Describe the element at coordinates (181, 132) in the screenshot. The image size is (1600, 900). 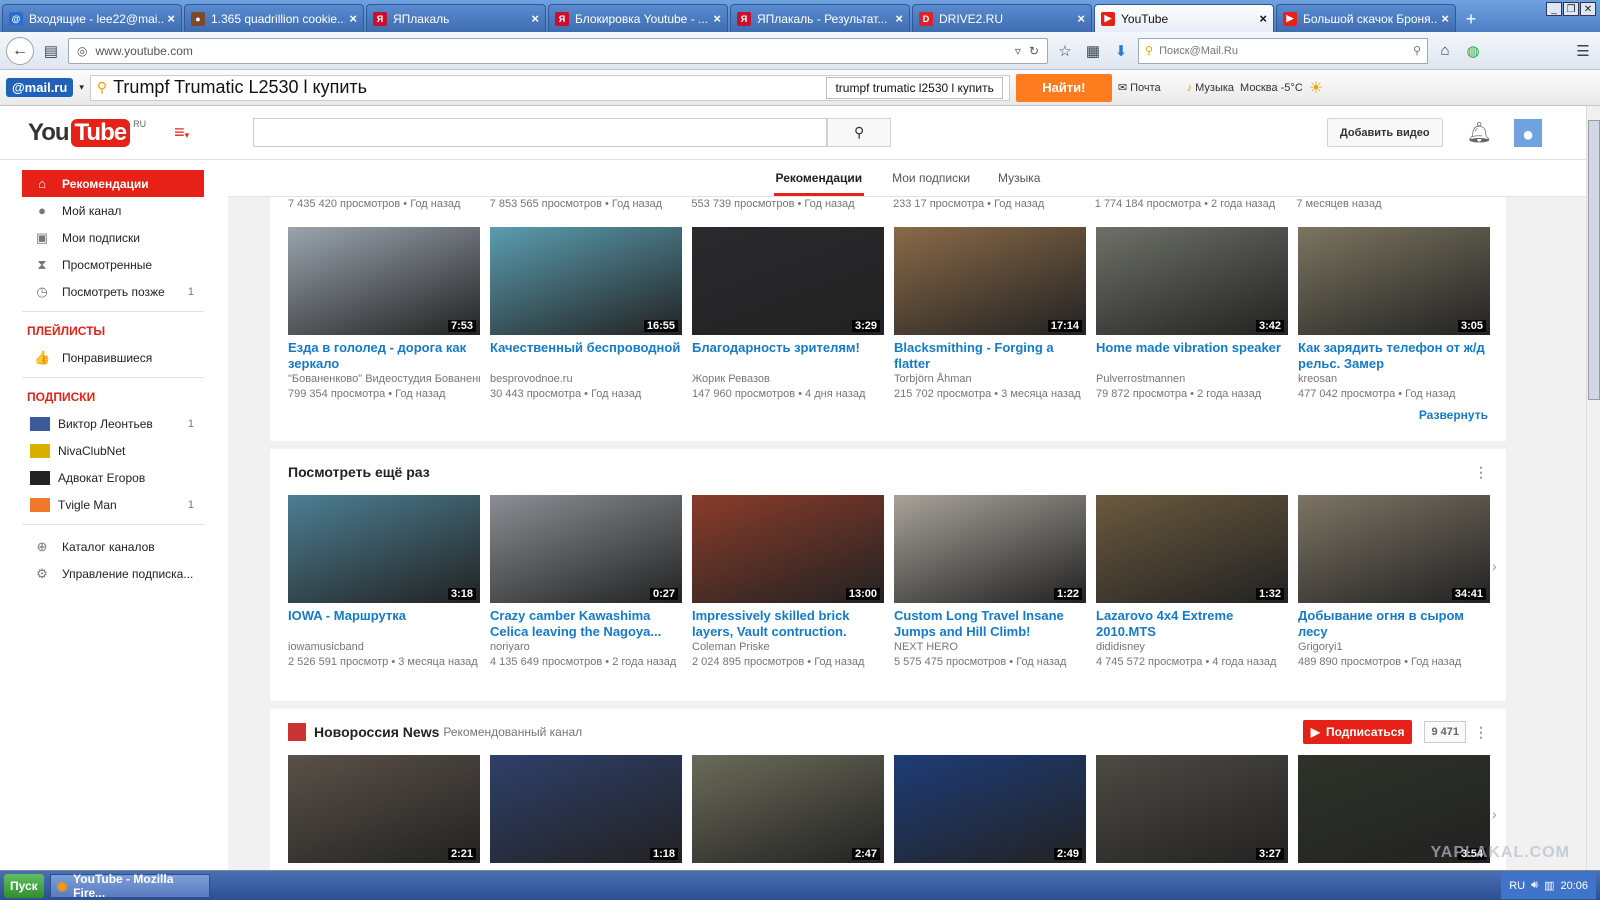
I see `guide-menu-icon: ≡▾` at that location.